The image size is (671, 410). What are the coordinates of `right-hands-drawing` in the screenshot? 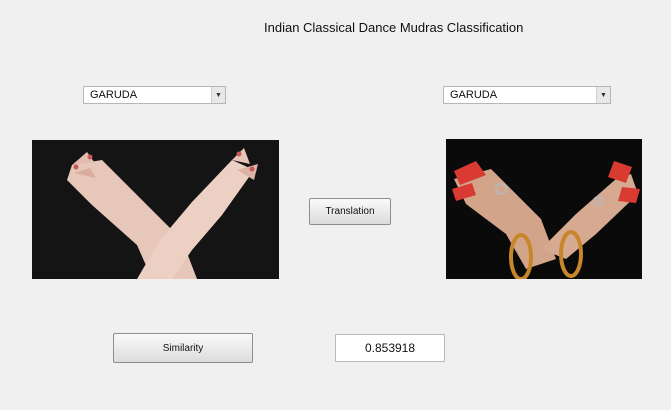 It's located at (544, 209).